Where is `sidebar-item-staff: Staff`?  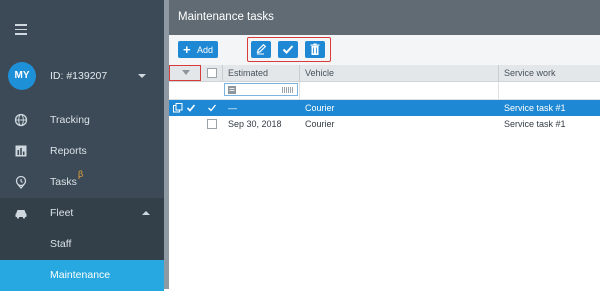 sidebar-item-staff: Staff is located at coordinates (82, 244).